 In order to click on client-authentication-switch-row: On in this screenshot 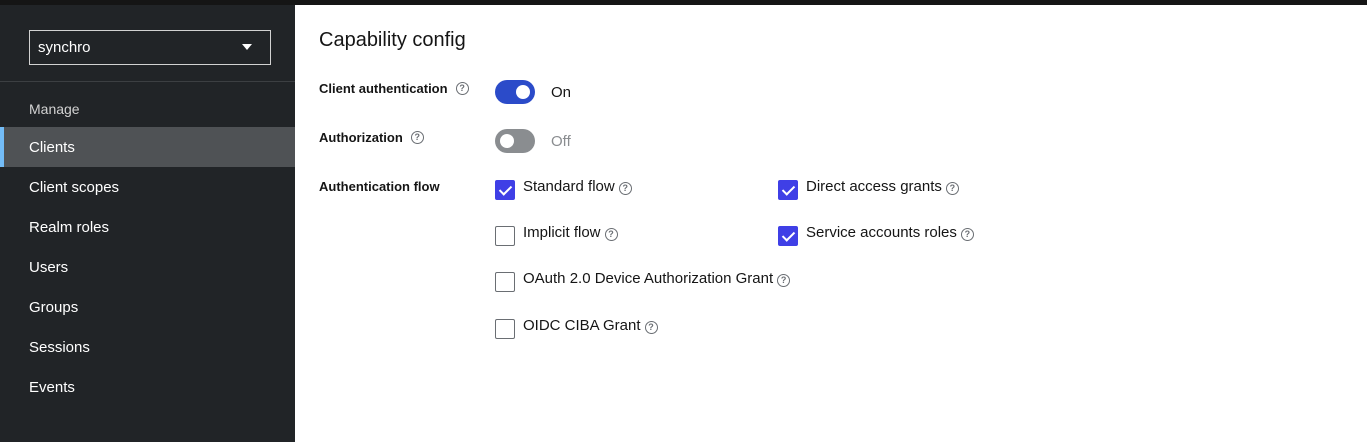, I will do `click(533, 92)`.